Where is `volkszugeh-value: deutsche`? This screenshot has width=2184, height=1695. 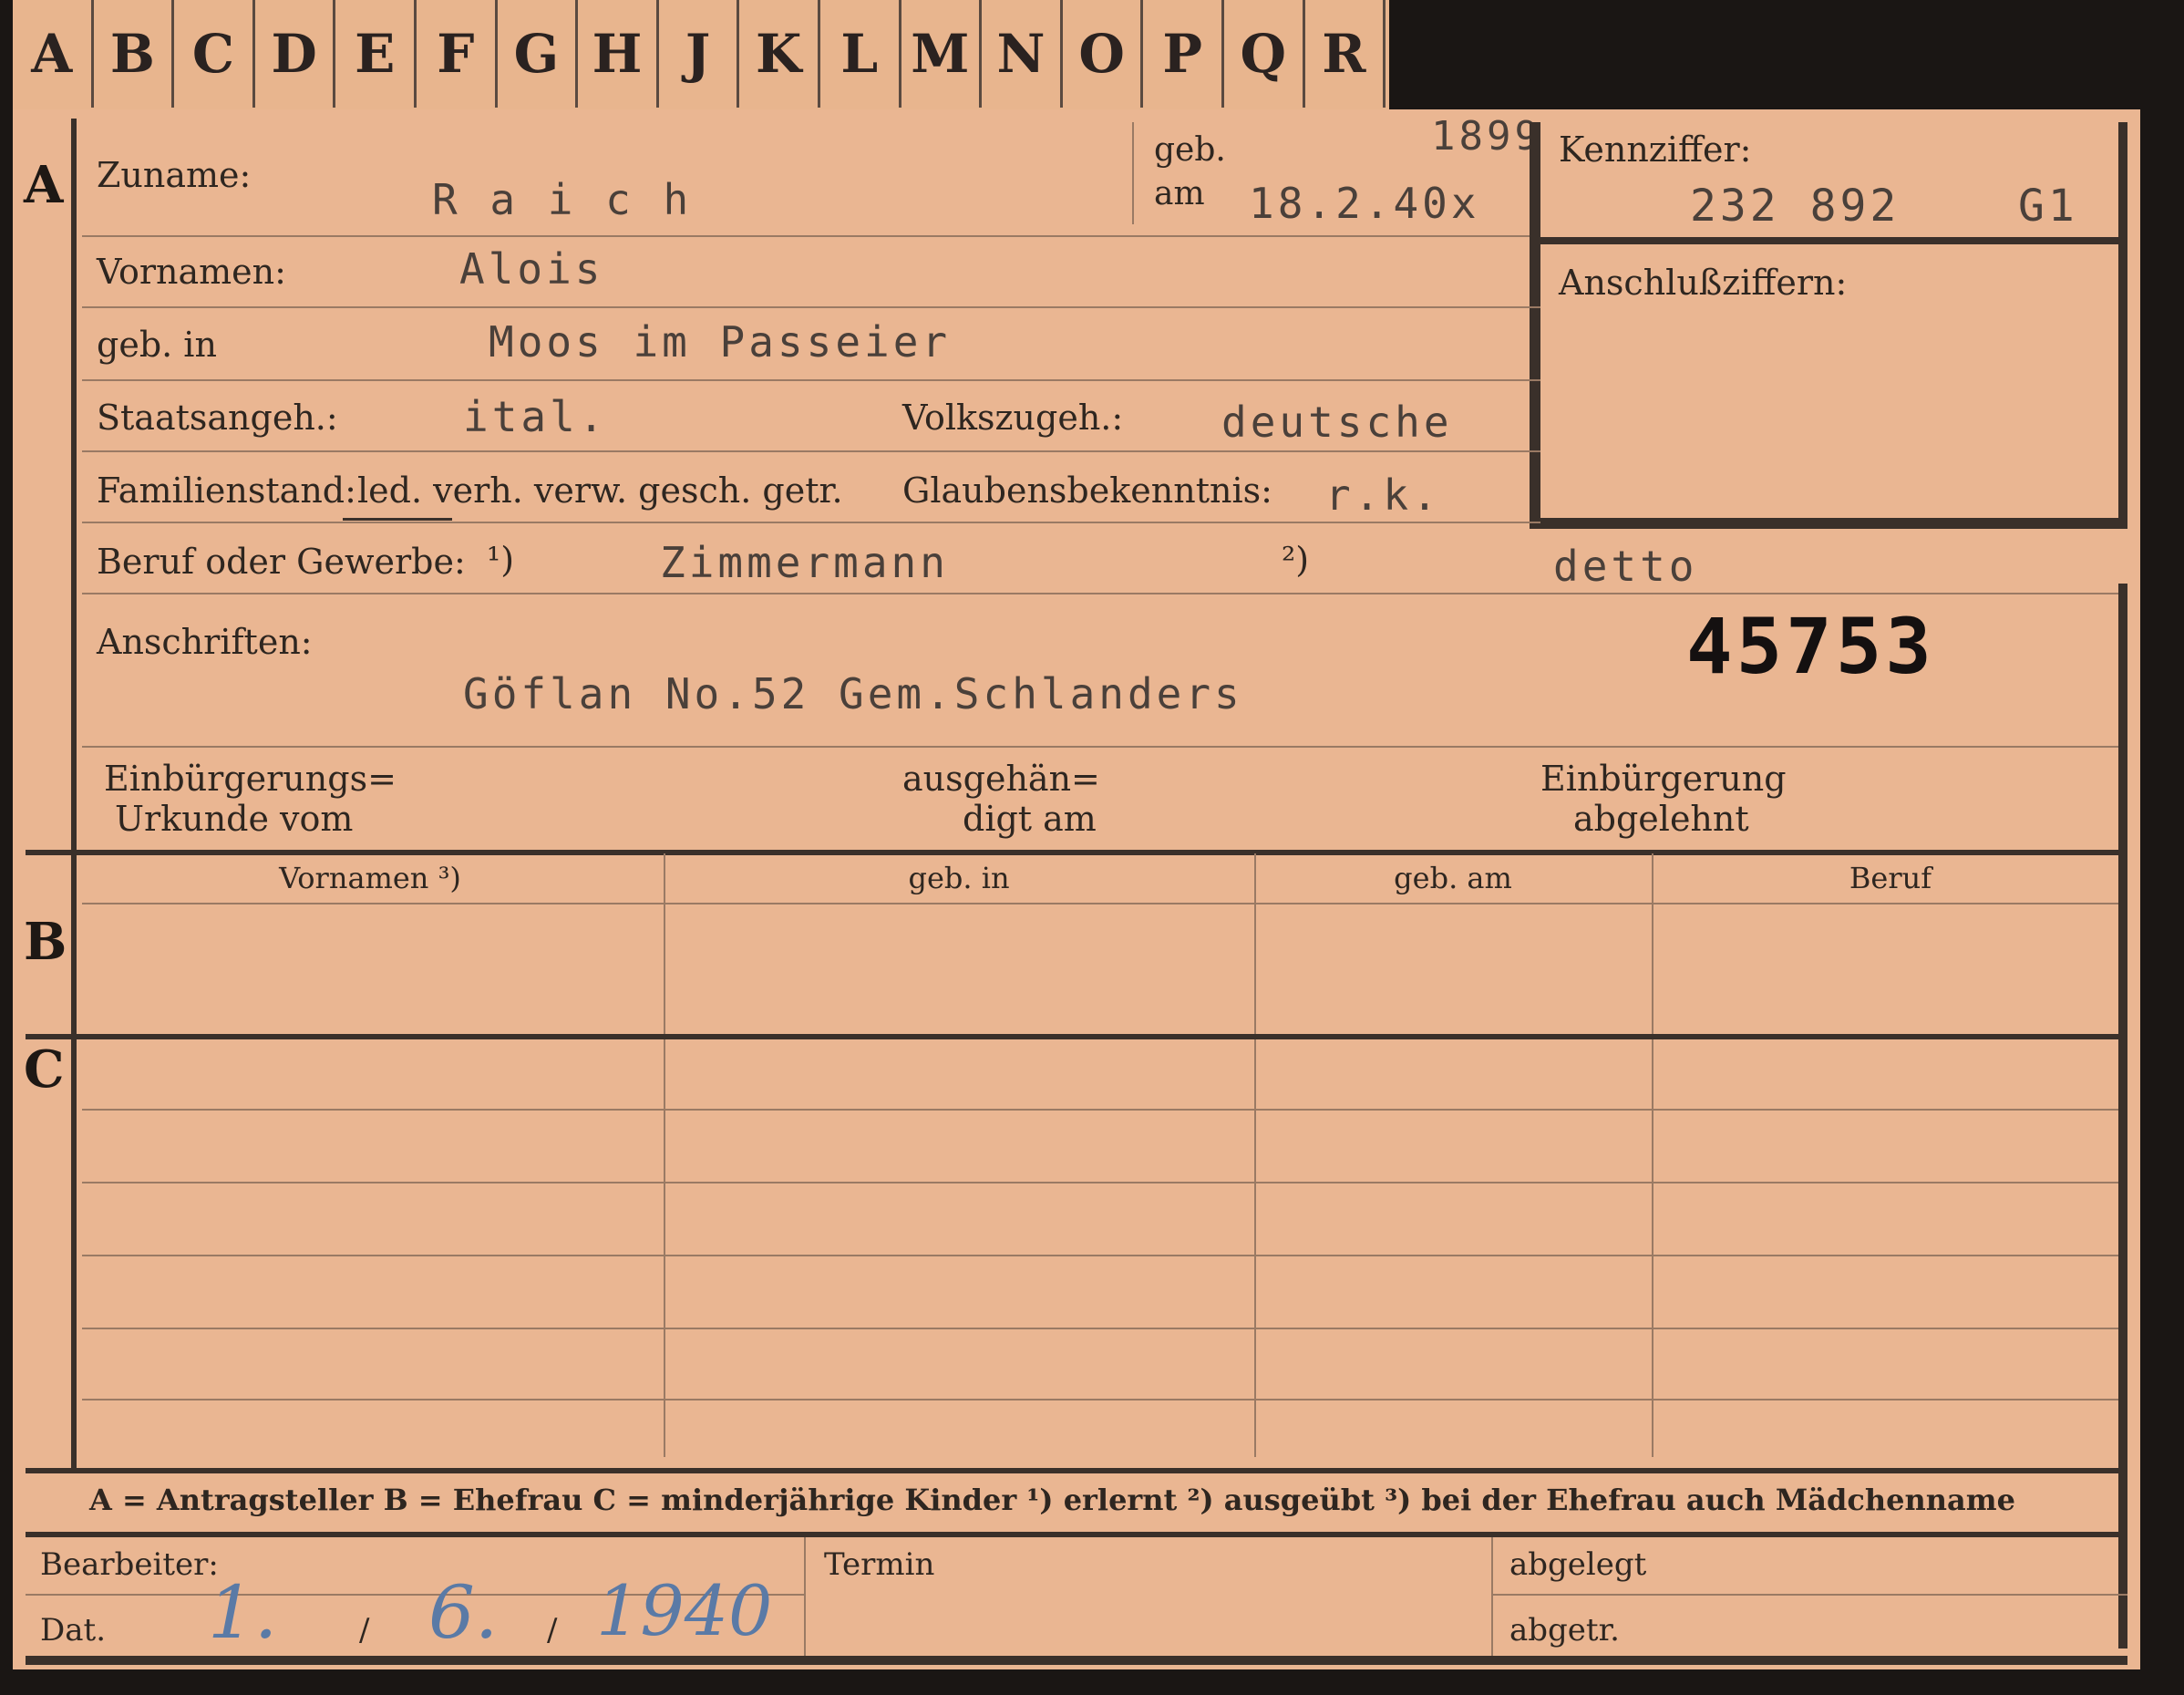
volkszugeh-value: deutsche is located at coordinates (1337, 422).